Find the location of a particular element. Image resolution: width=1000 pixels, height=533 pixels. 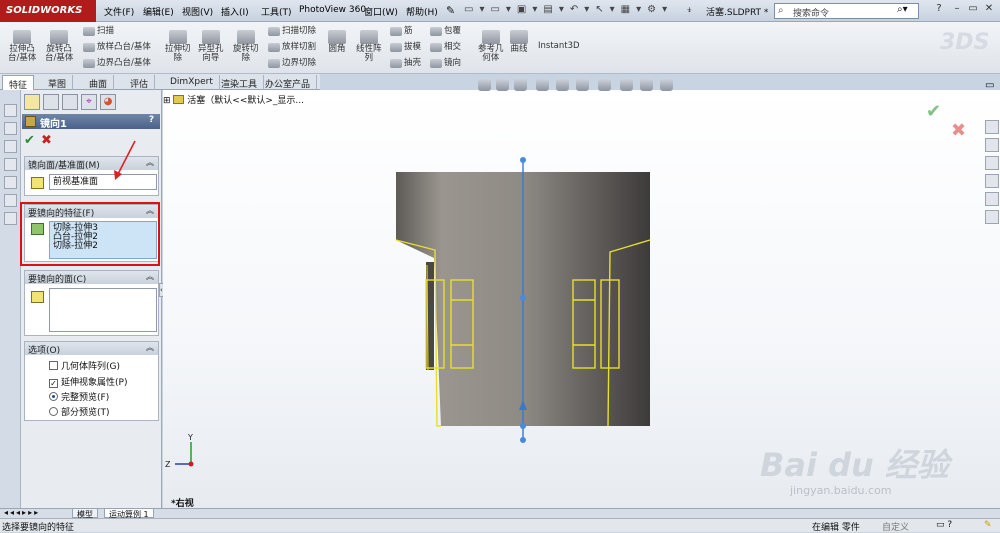

extrude-cut-icon is located at coordinates (177, 37).